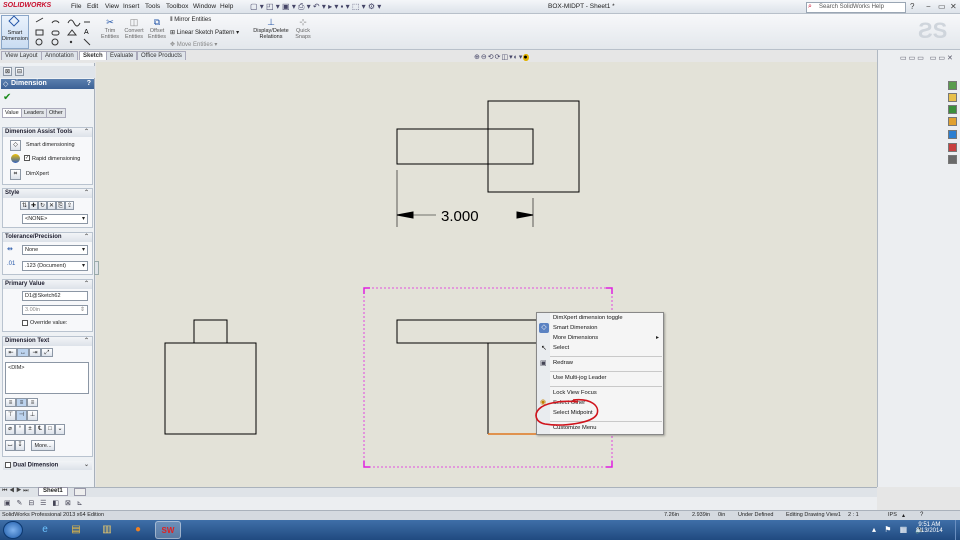 This screenshot has height=540, width=960. What do you see at coordinates (89, 83) in the screenshot?
I see `help-button: ?` at bounding box center [89, 83].